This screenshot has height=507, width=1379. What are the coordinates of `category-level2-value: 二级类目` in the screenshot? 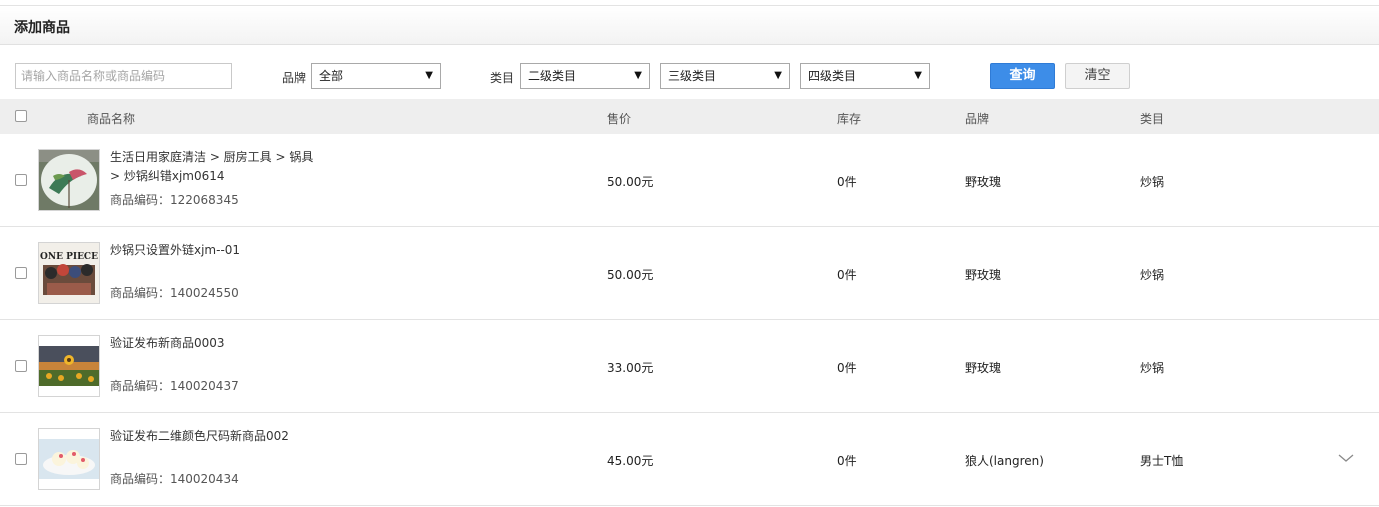 It's located at (552, 76).